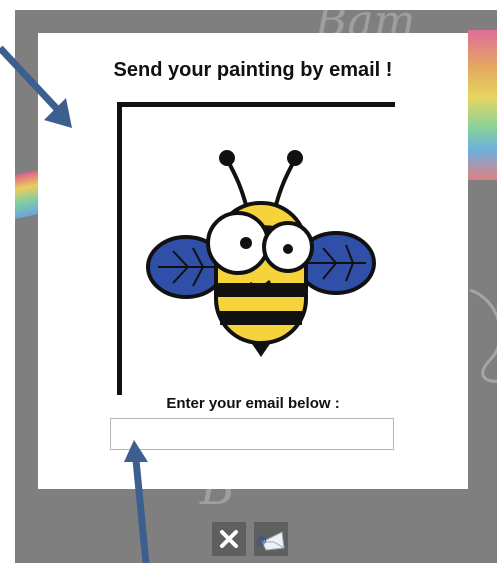  I want to click on cancel-button, so click(229, 539).